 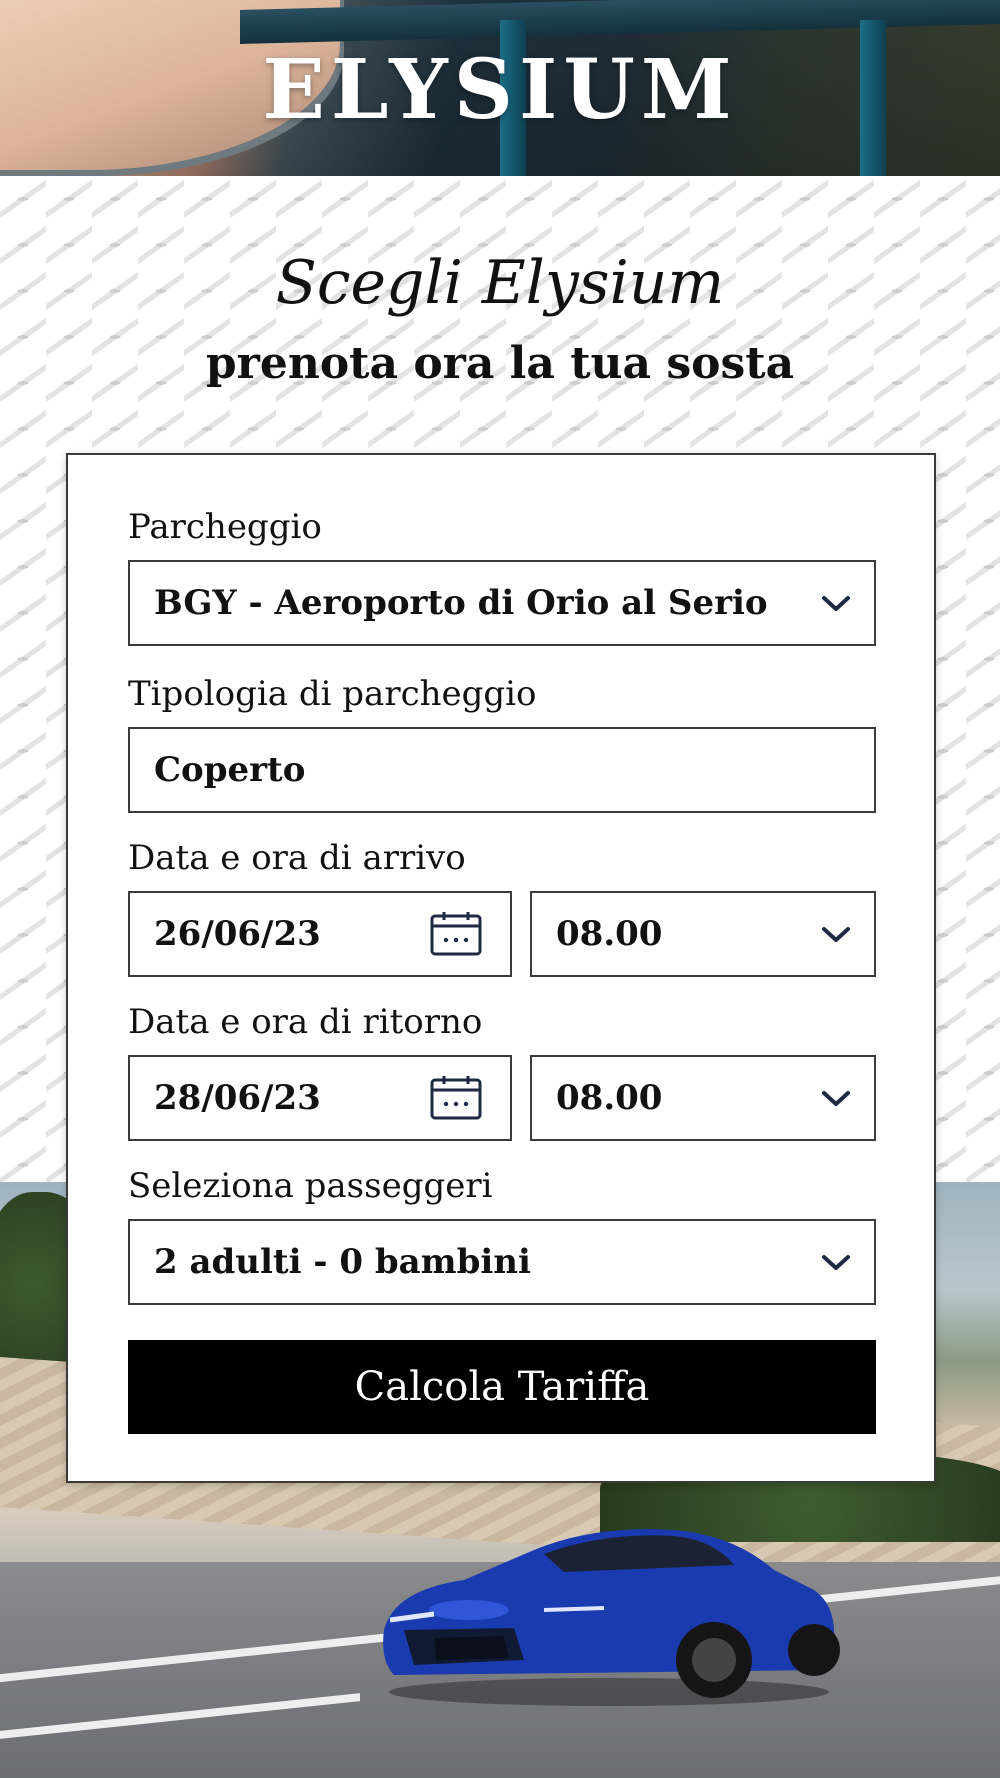 I want to click on arrival-date-input: 26/06/23, so click(x=320, y=934).